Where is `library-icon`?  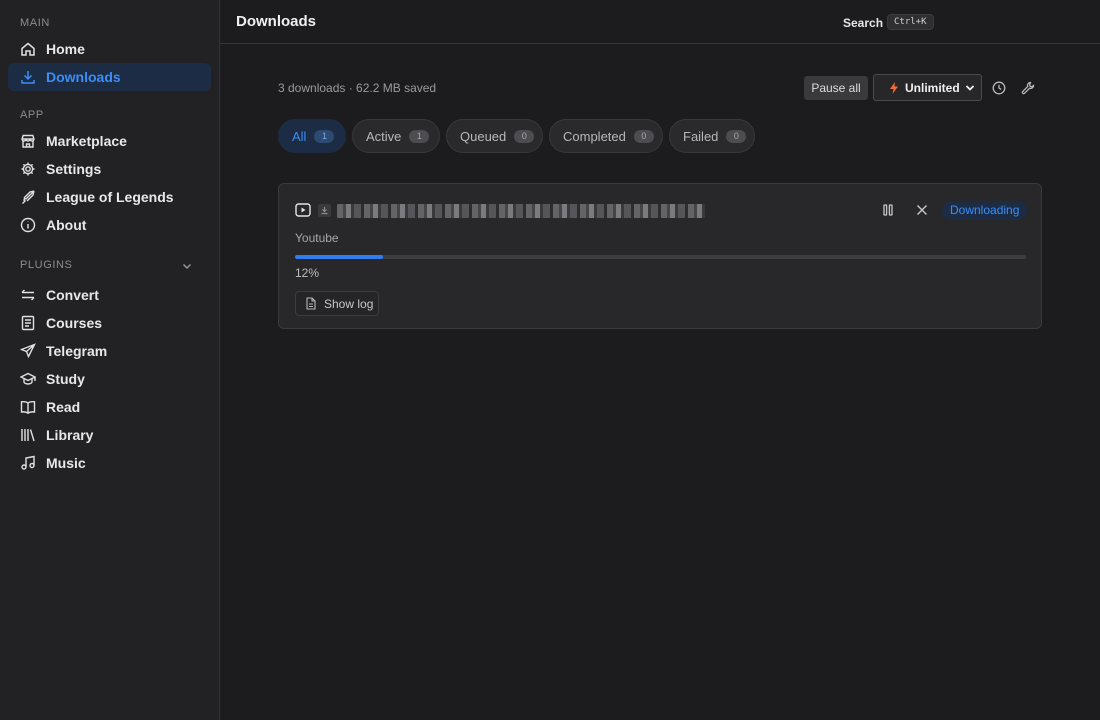
library-icon is located at coordinates (28, 435).